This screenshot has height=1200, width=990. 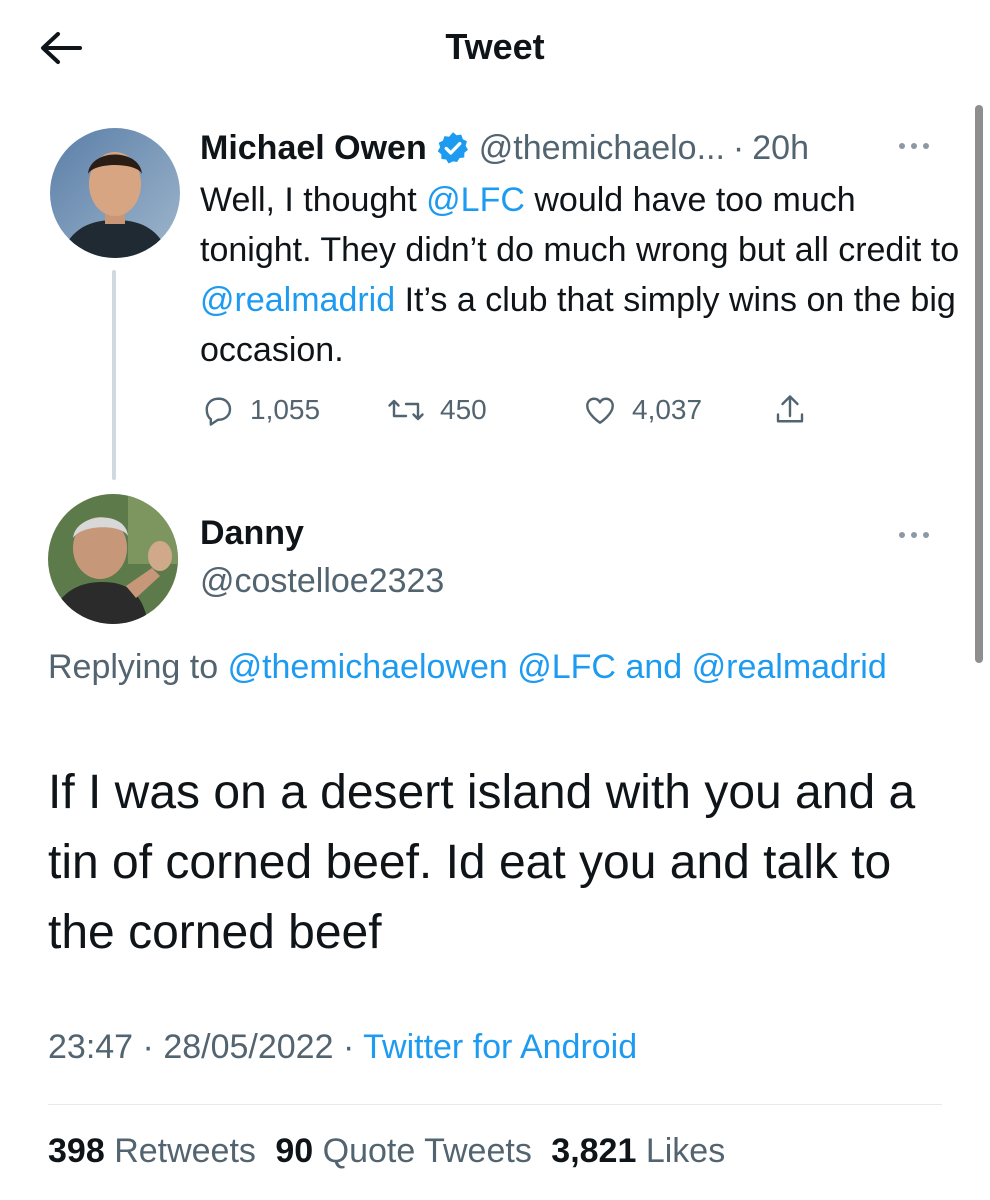 What do you see at coordinates (185, 1151) in the screenshot?
I see `retweets-label: Retweets` at bounding box center [185, 1151].